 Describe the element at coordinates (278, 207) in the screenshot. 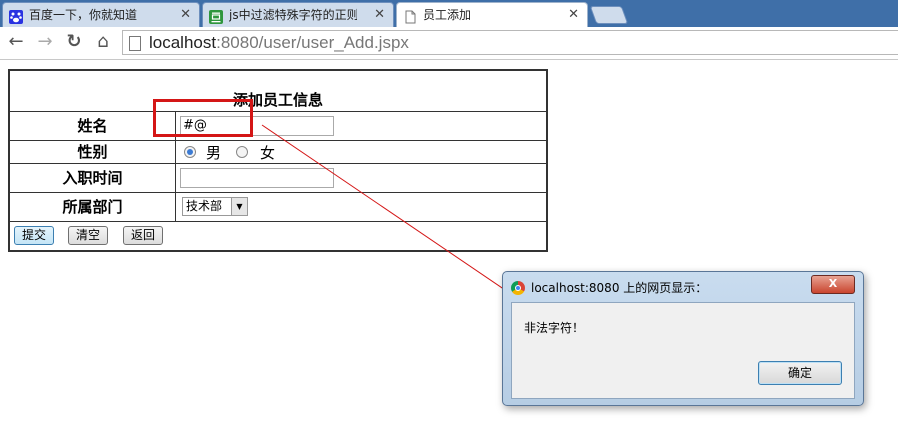

I see `department-row: 所属部门 技术部 ▼` at that location.